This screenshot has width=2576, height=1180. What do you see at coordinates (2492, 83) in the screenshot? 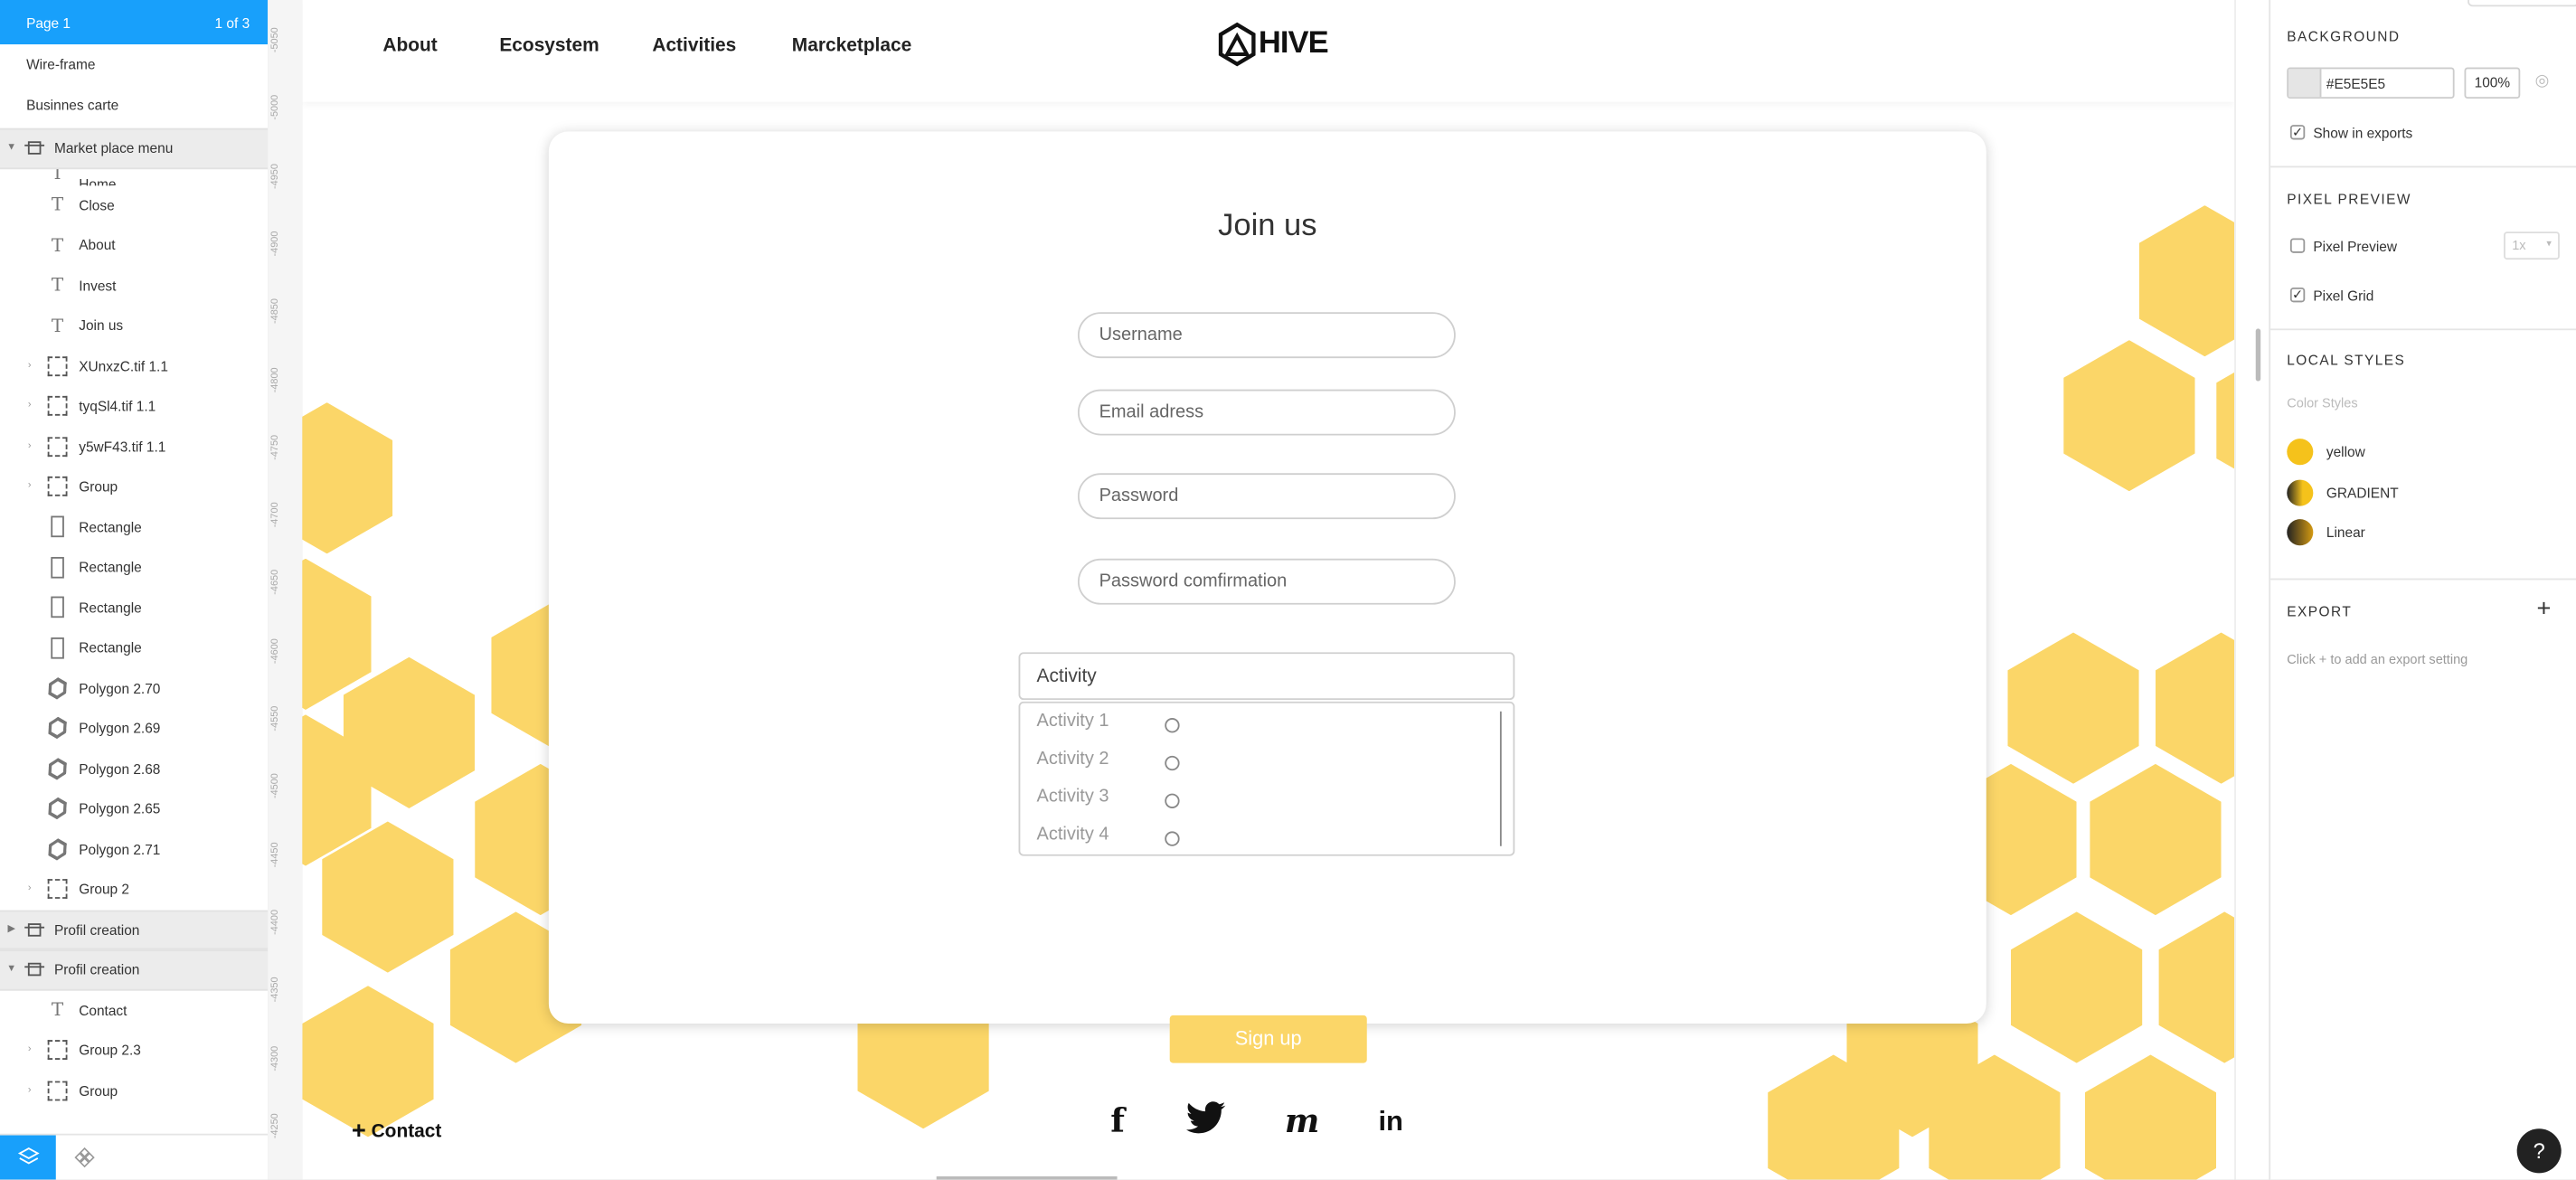
I see `background-opacity-field: 100%` at bounding box center [2492, 83].